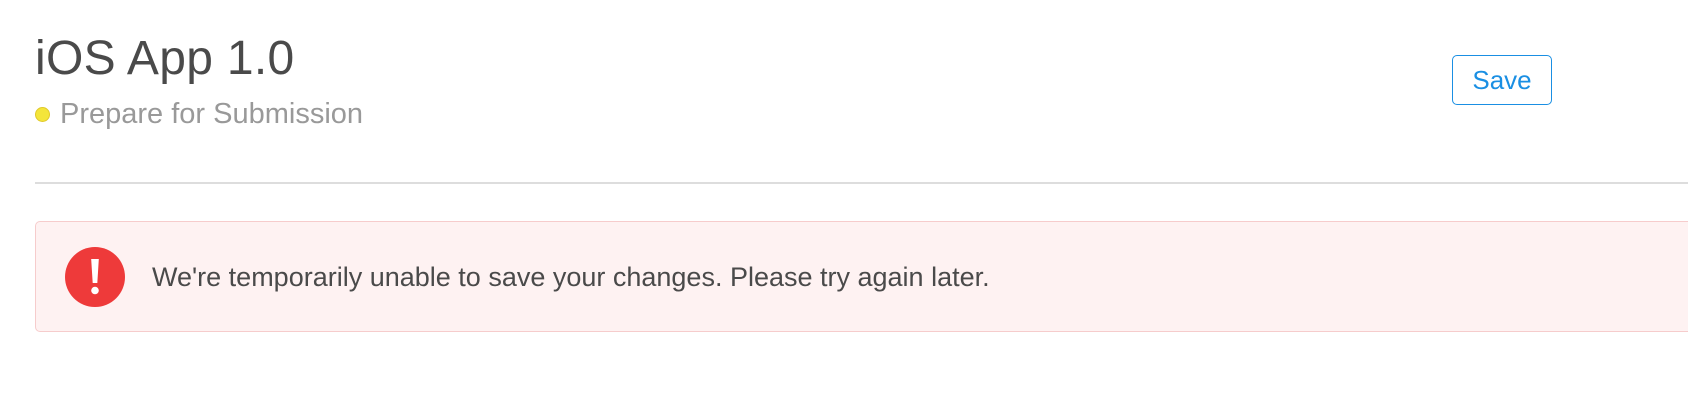  I want to click on header-divider, so click(861, 183).